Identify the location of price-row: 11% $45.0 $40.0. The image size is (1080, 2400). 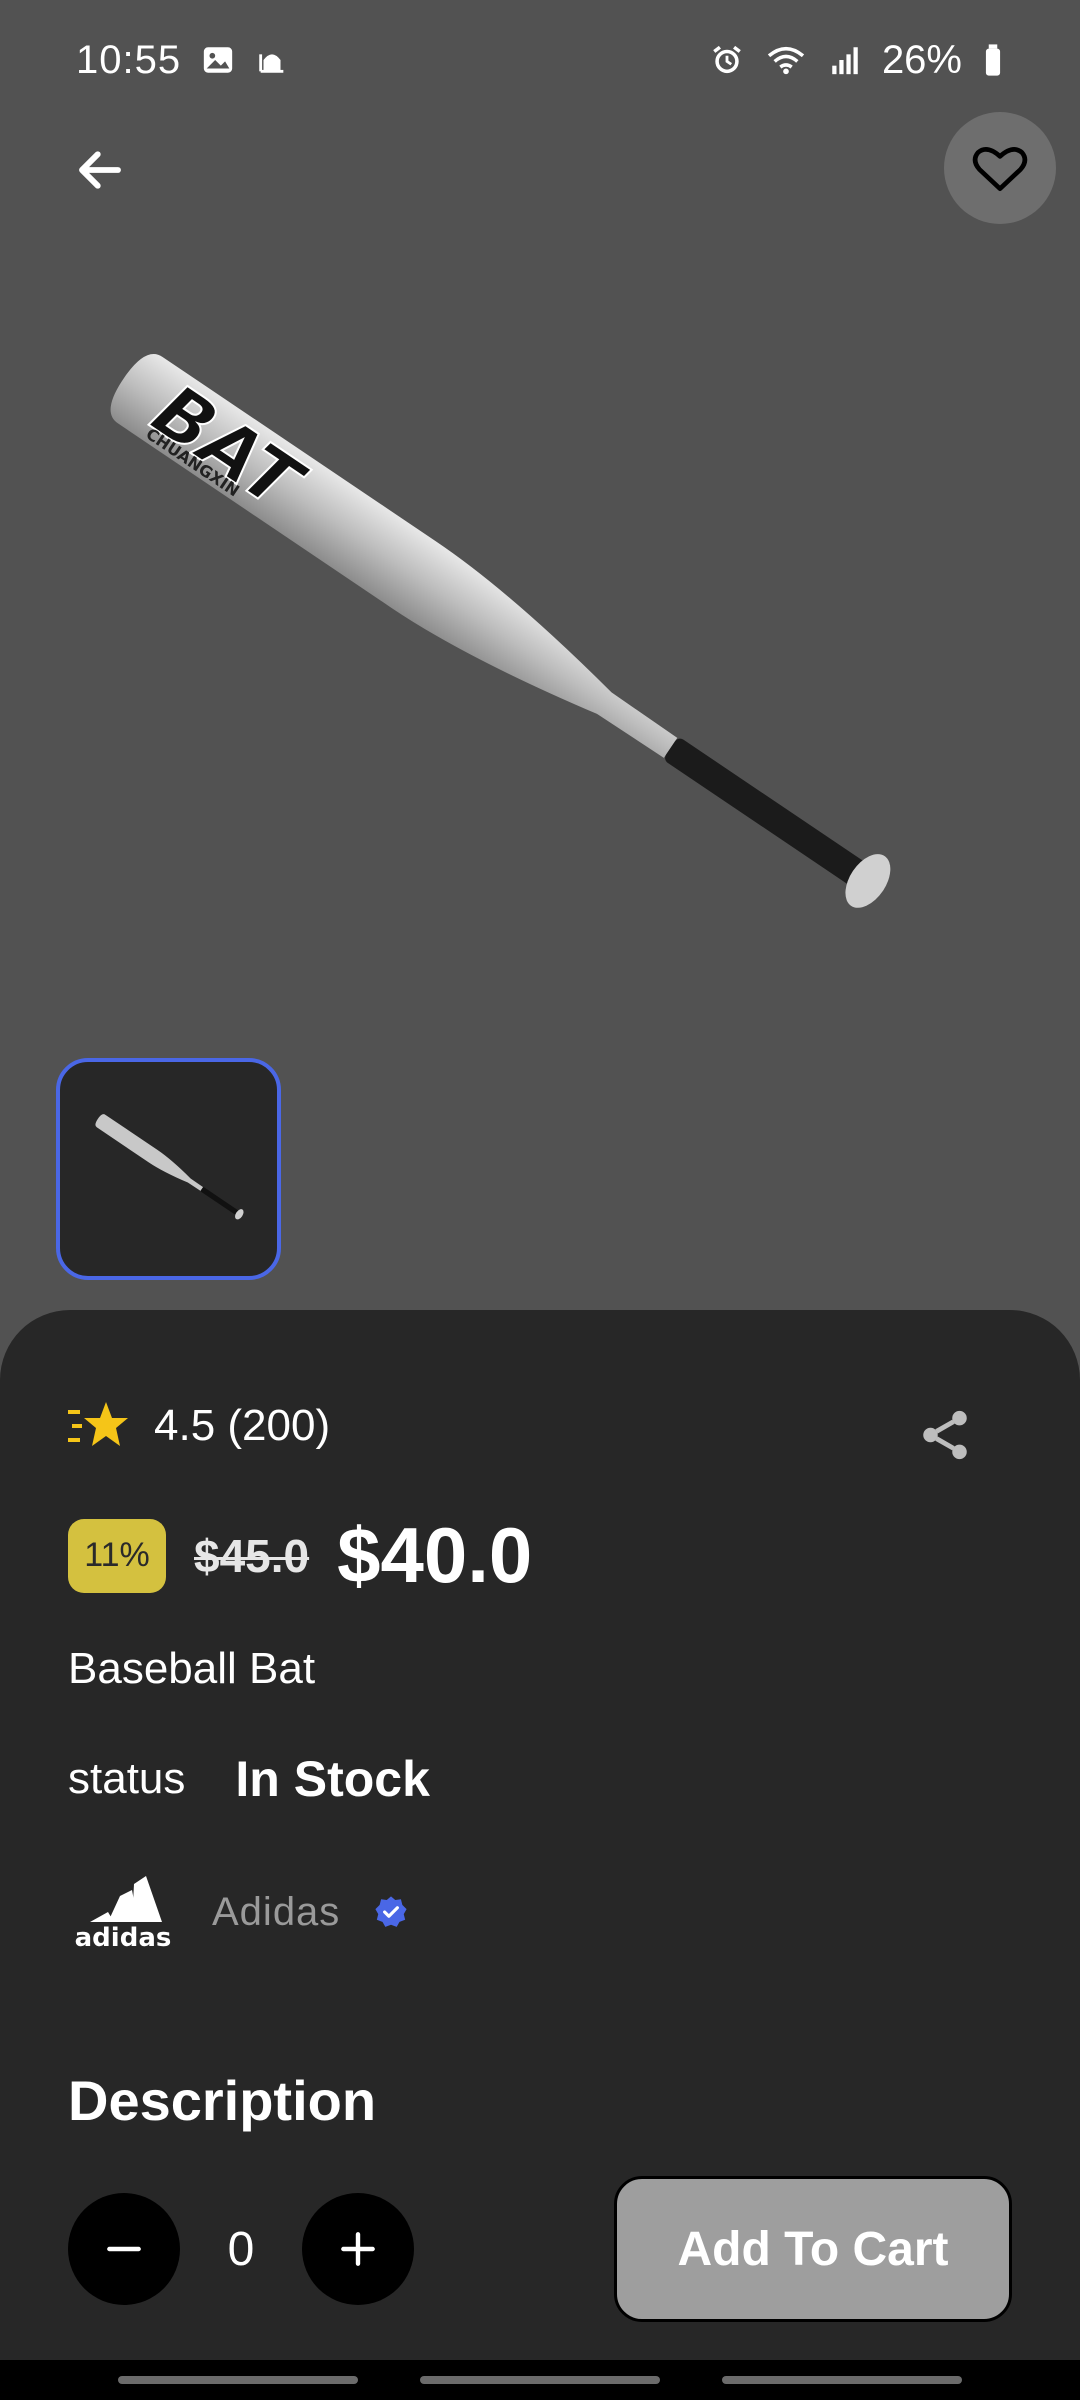
(300, 1555).